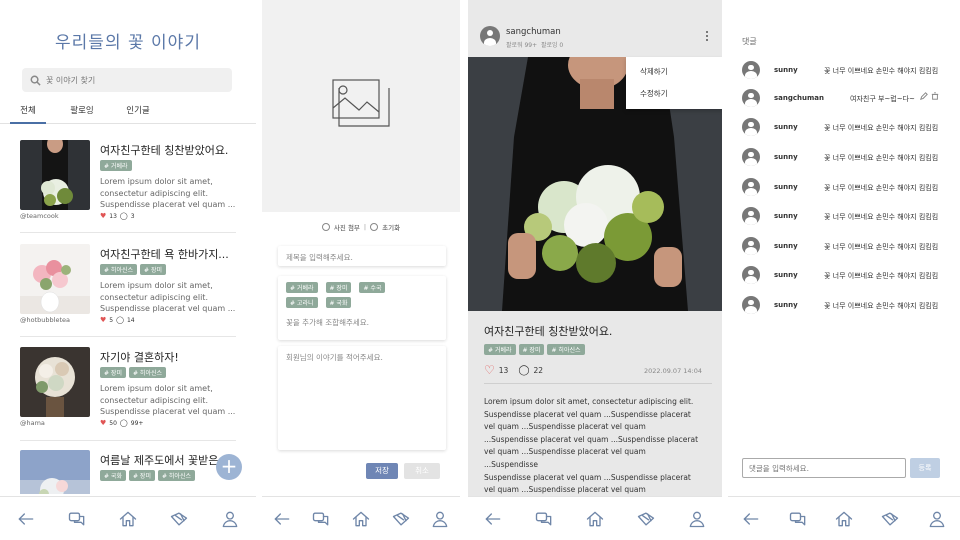  I want to click on tab-following: 팔로잉, so click(82, 114).